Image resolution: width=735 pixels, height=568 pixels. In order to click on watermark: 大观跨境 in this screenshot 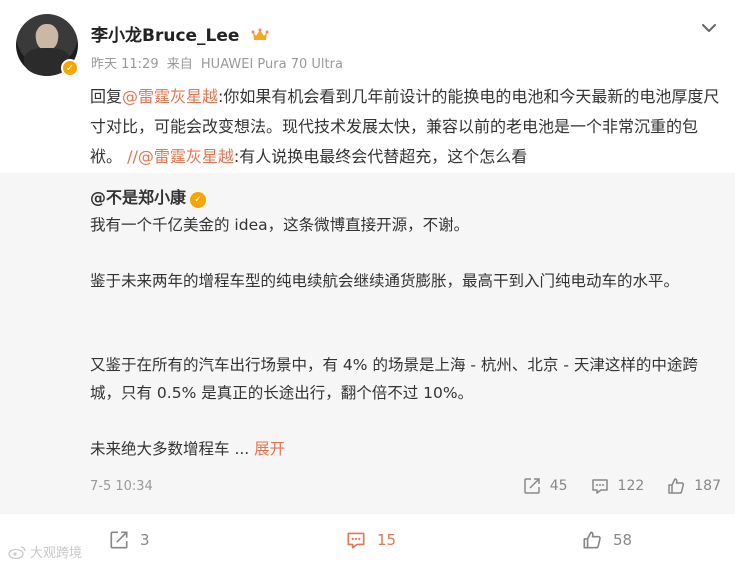, I will do `click(45, 551)`.